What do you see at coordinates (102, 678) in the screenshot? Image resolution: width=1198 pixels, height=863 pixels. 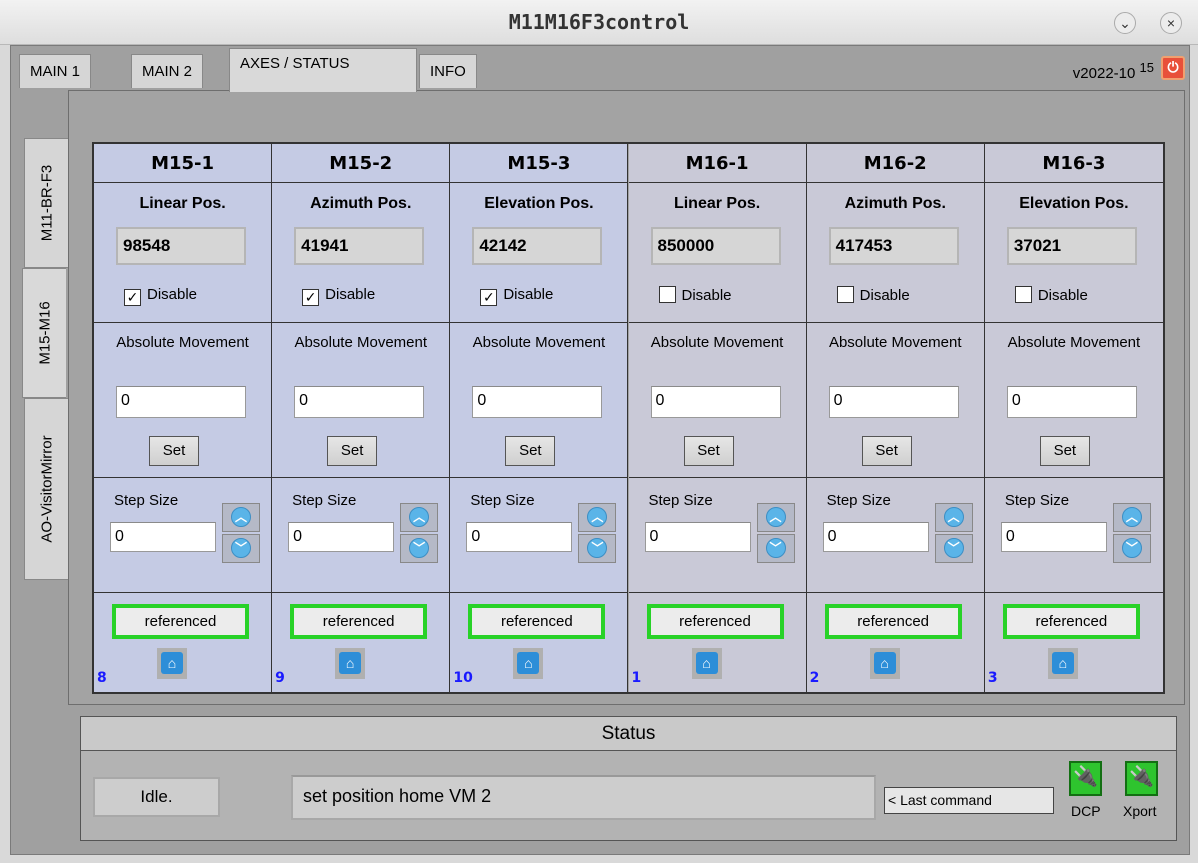 I see `axis-index: 8` at bounding box center [102, 678].